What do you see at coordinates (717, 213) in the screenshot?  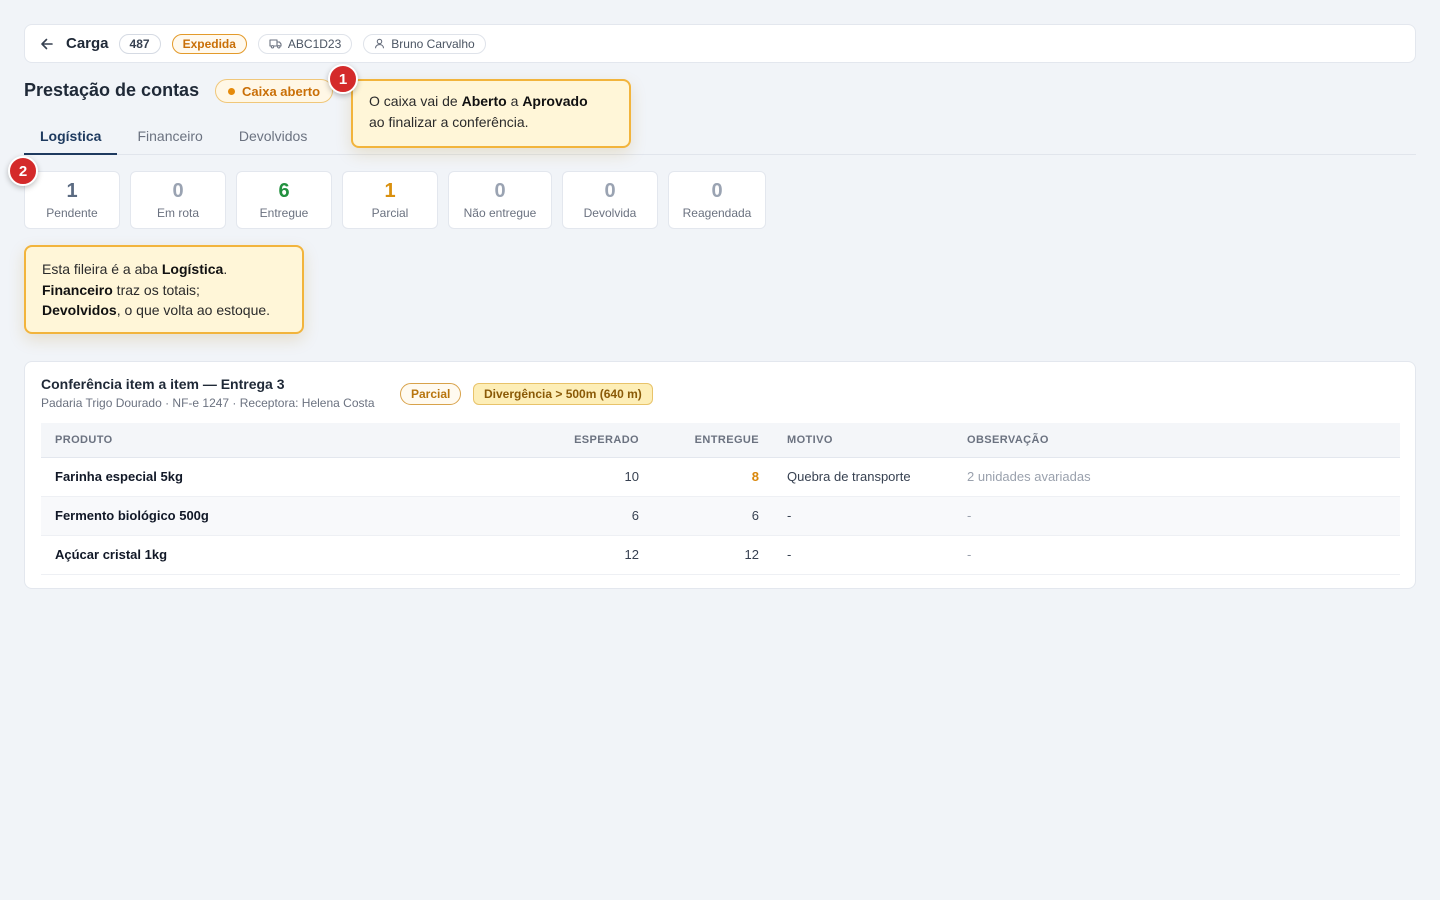 I see `stat-label: Reagendada` at bounding box center [717, 213].